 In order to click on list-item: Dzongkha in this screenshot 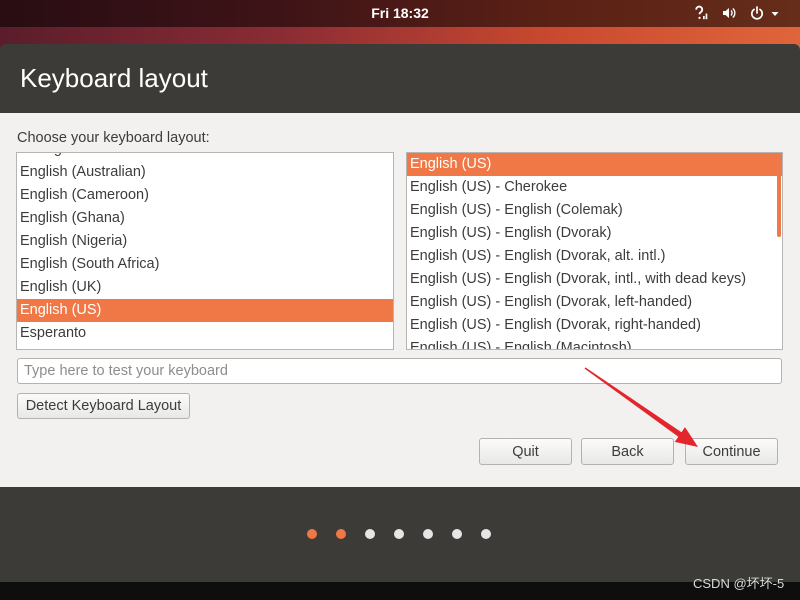, I will do `click(205, 157)`.